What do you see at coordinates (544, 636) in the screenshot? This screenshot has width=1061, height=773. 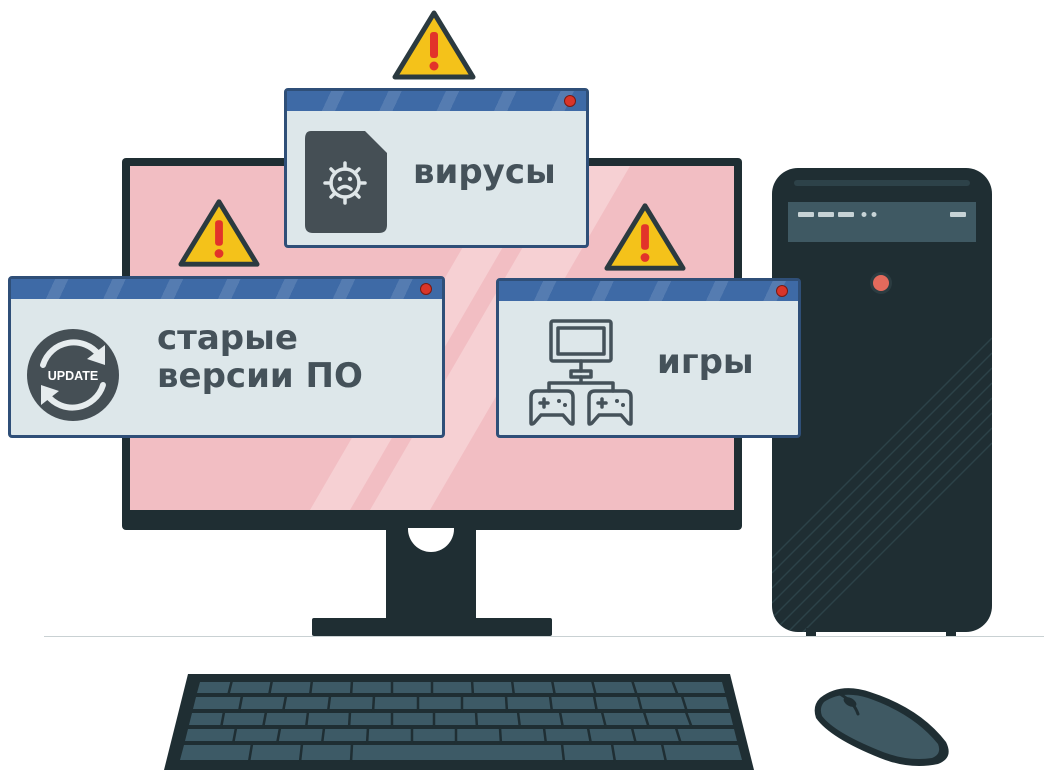 I see `desk-line` at bounding box center [544, 636].